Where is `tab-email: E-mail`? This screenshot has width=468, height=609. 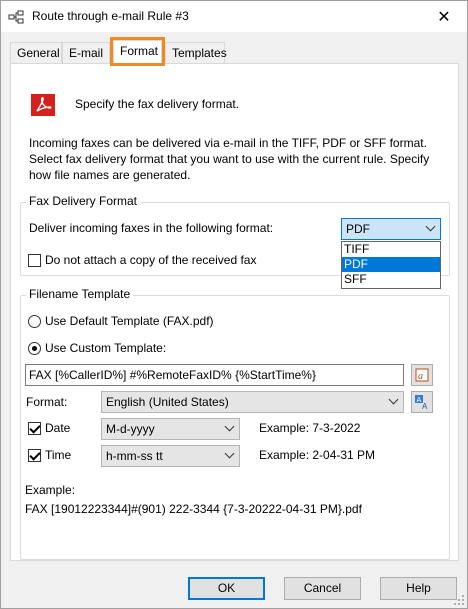 tab-email: E-mail is located at coordinates (86, 53).